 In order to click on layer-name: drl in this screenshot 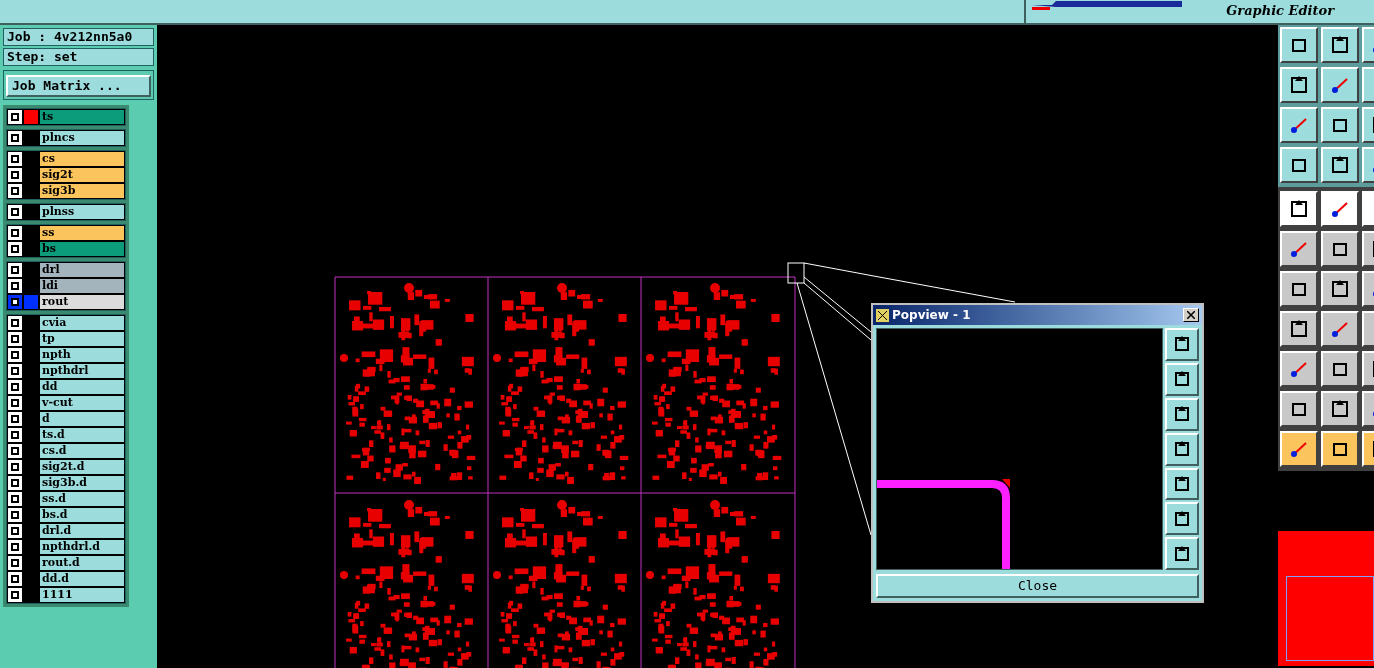, I will do `click(82, 270)`.